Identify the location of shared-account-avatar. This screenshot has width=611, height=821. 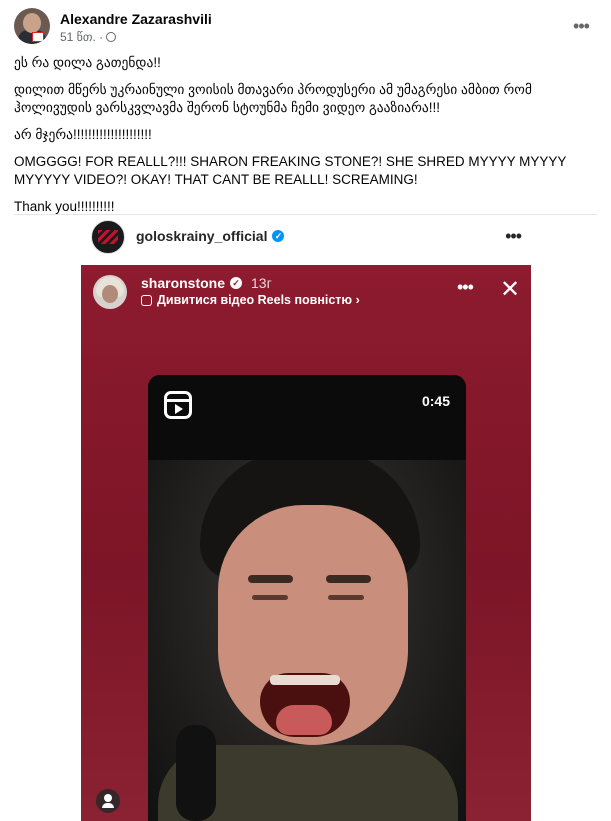
(108, 237).